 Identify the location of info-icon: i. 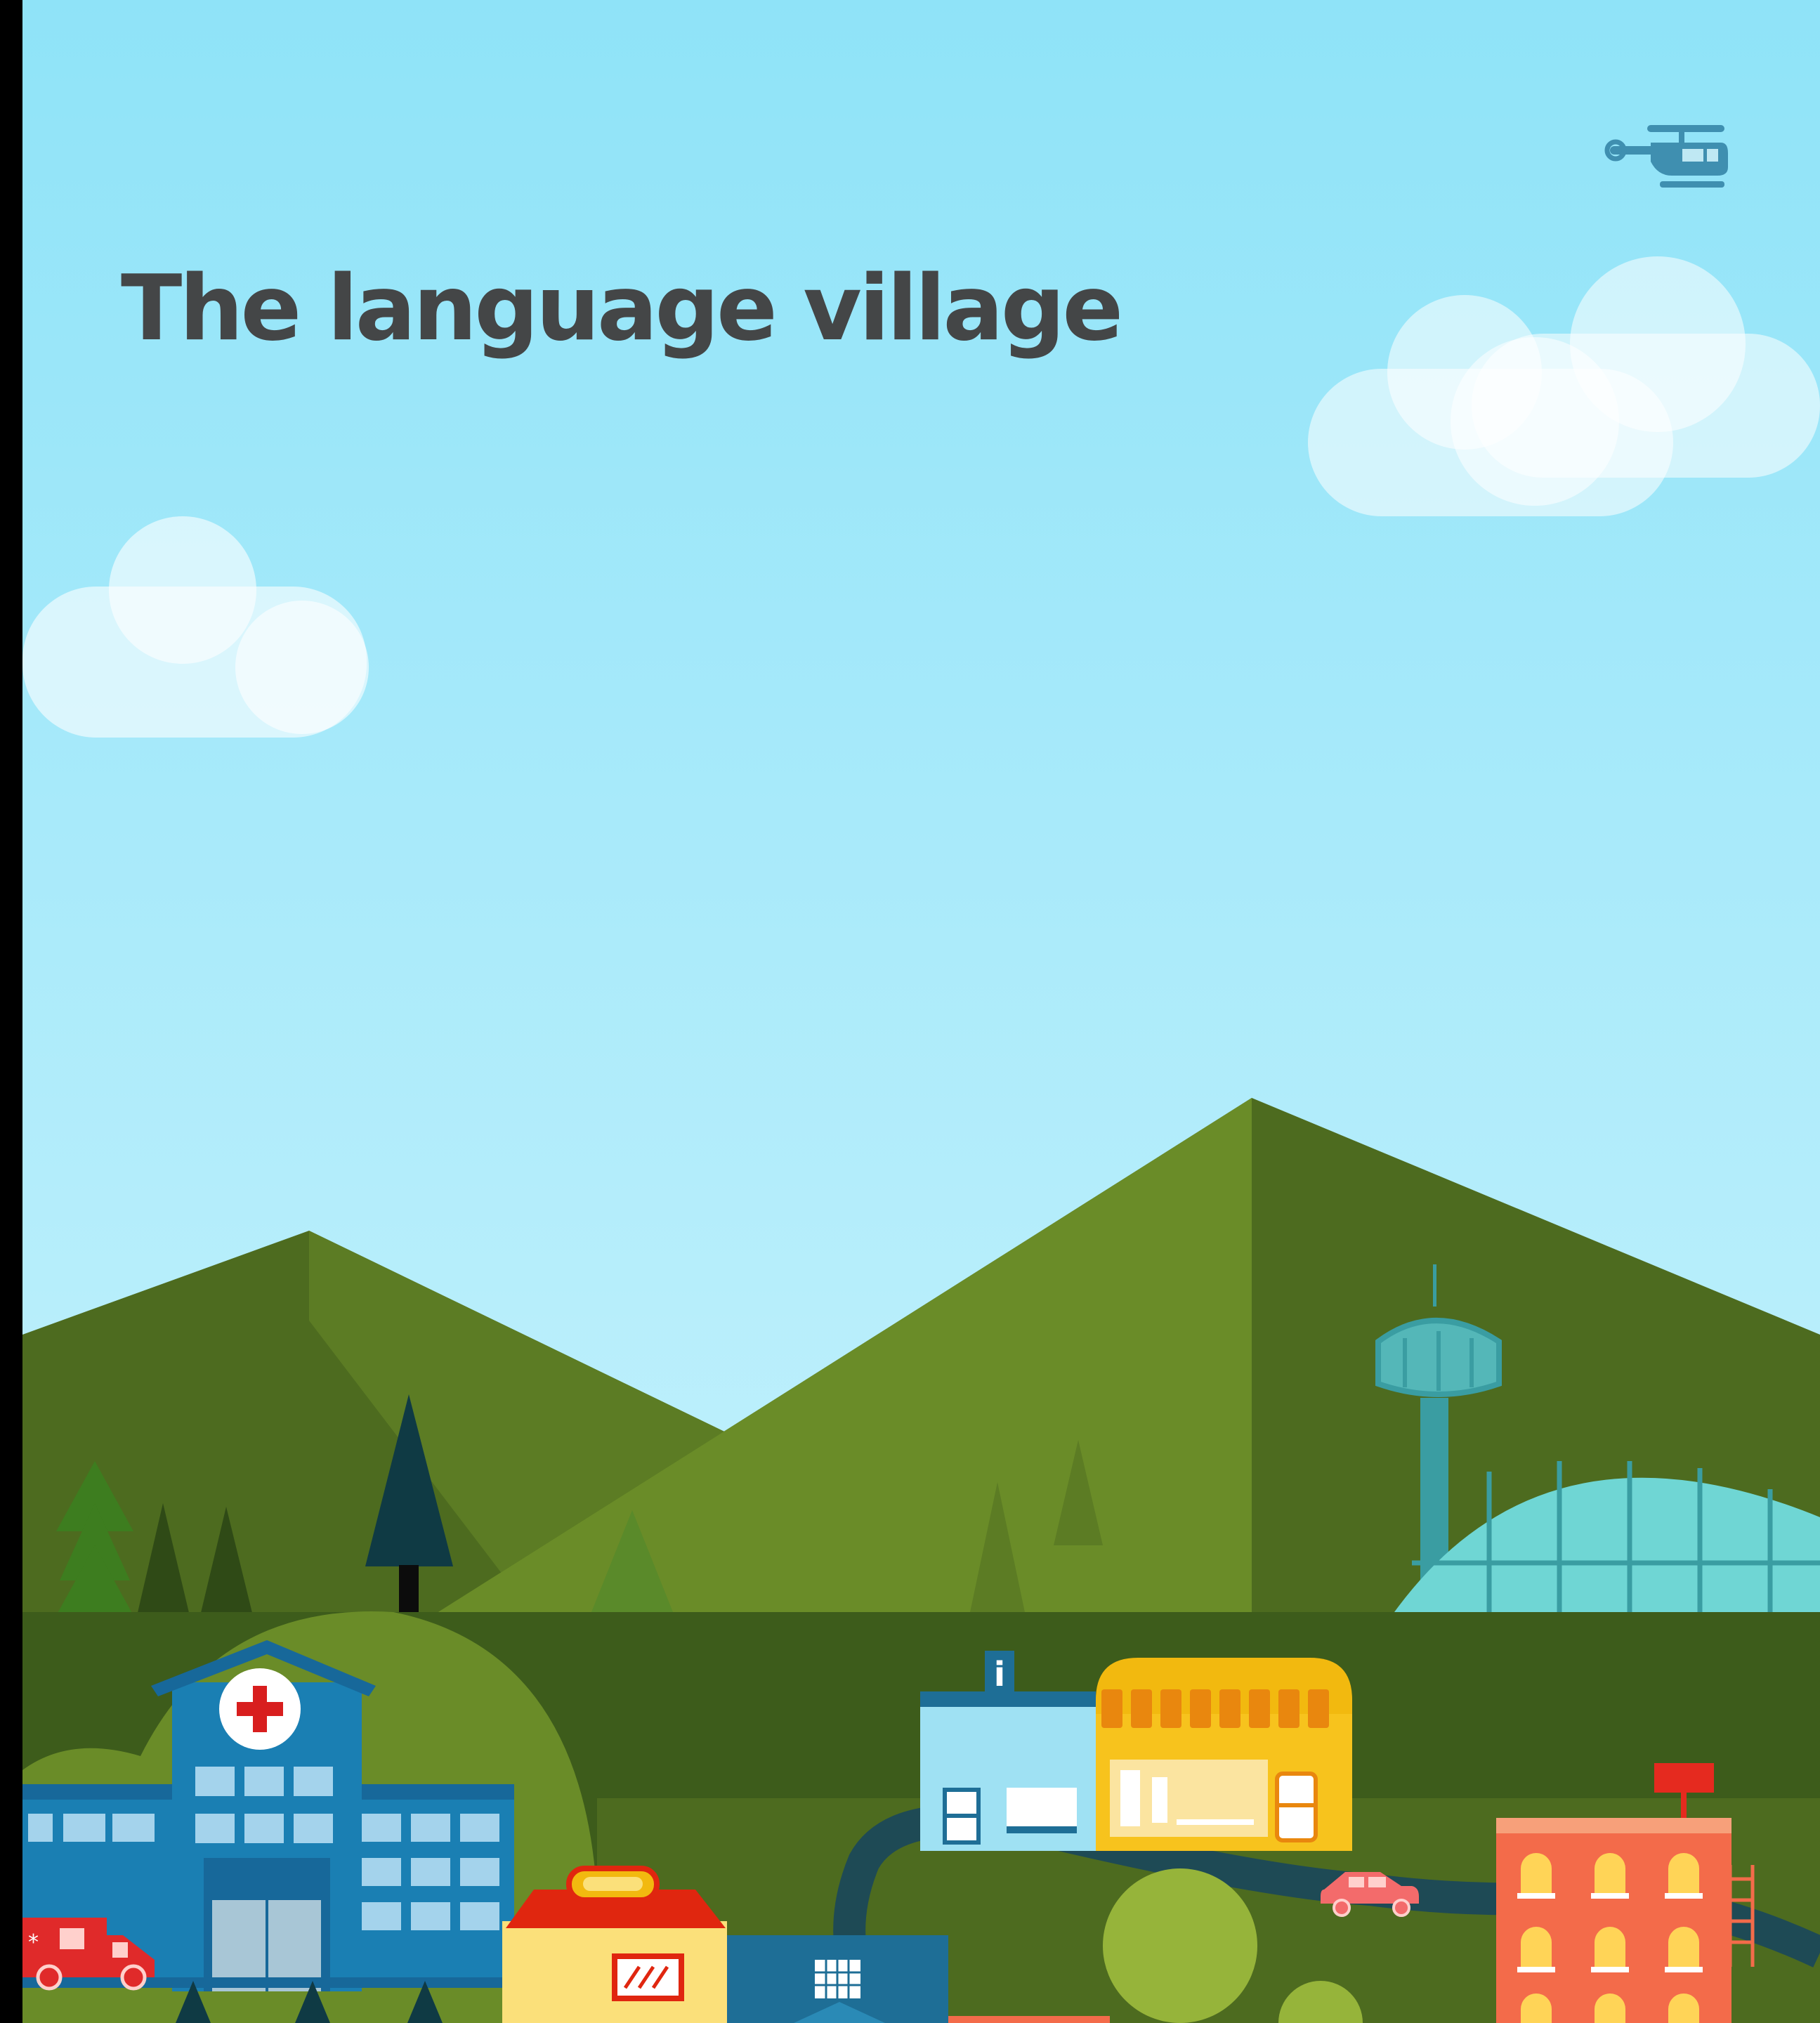
(999, 1674).